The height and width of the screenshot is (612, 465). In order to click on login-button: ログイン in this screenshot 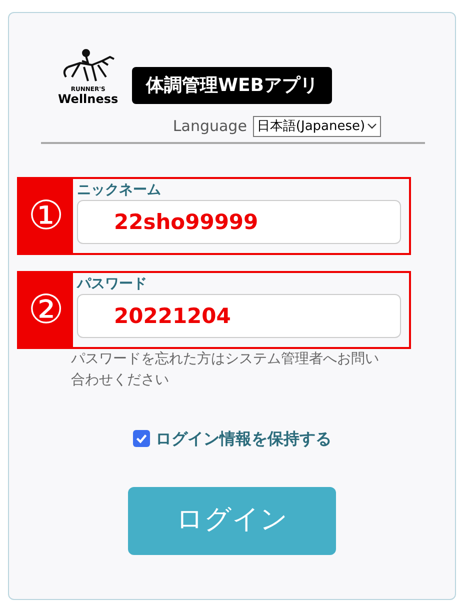, I will do `click(232, 520)`.